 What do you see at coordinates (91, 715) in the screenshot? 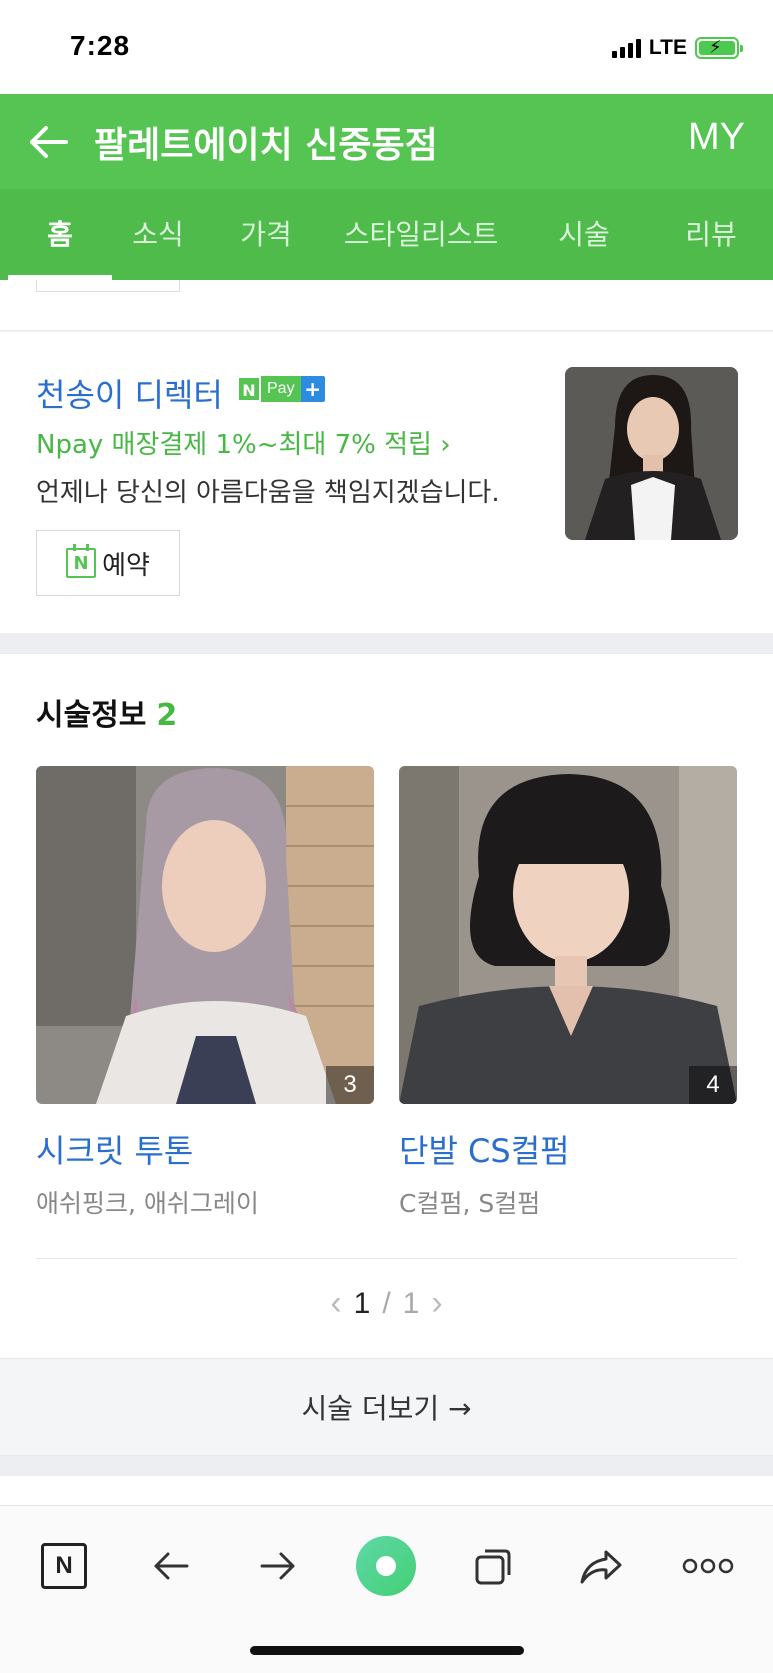
I see `services-title: 시술정보` at bounding box center [91, 715].